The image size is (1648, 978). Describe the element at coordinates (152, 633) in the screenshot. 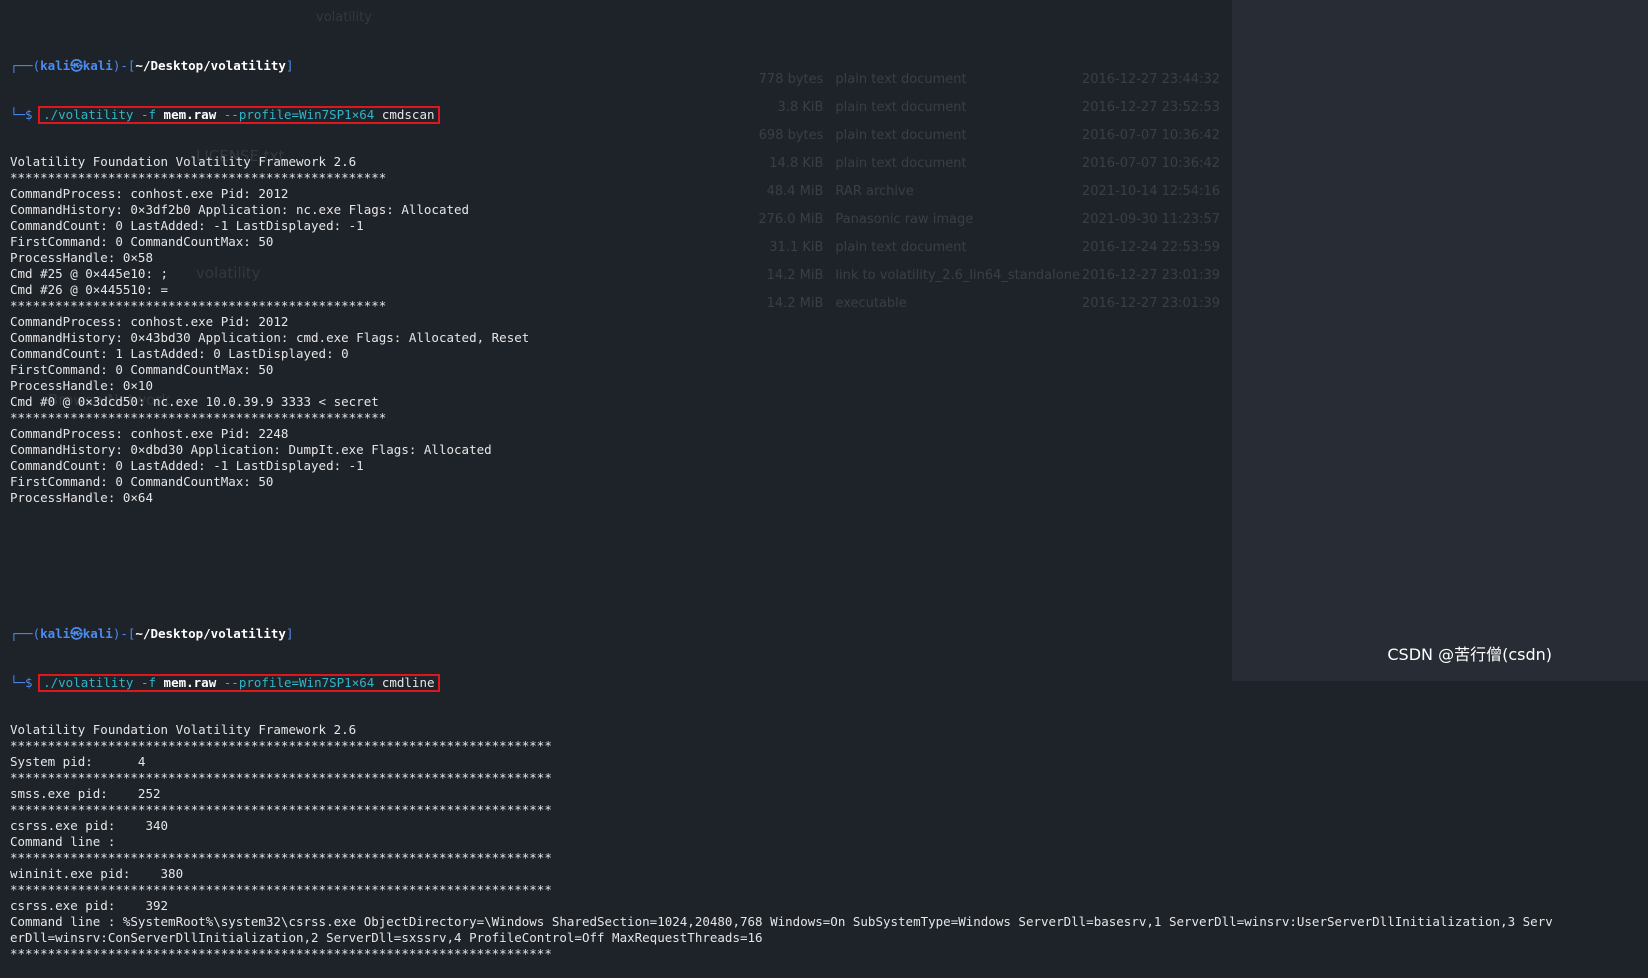

I see `prompt-line-2: ┌──(kali㉿kali)-[~/Desktop/volatility]` at that location.